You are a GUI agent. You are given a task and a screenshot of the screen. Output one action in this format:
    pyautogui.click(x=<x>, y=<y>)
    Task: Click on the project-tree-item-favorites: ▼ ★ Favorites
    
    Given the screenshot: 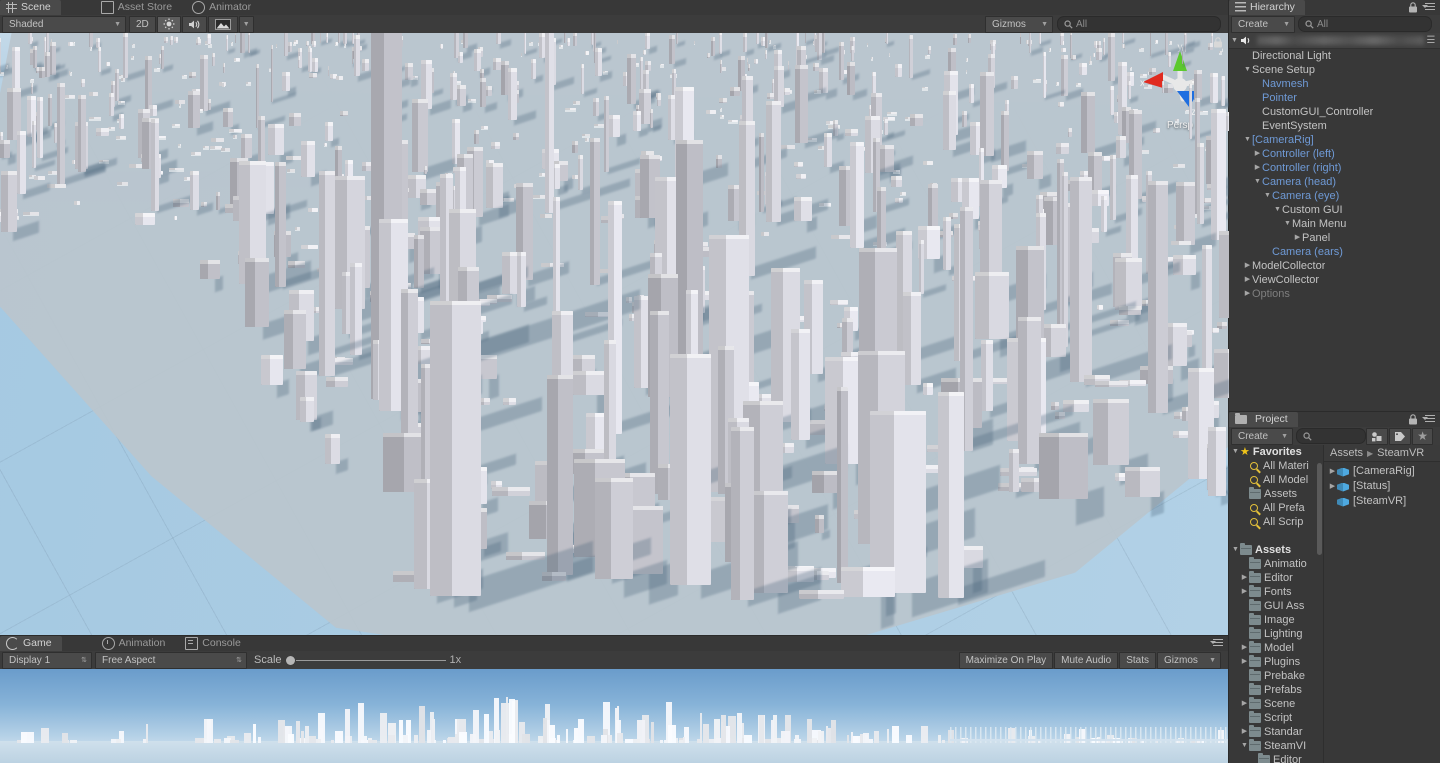 What is the action you would take?
    pyautogui.click(x=1276, y=452)
    